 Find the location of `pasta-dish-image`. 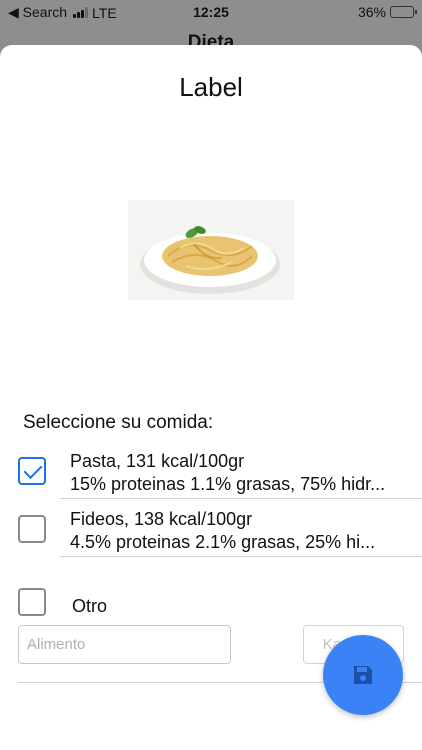

pasta-dish-image is located at coordinates (211, 250).